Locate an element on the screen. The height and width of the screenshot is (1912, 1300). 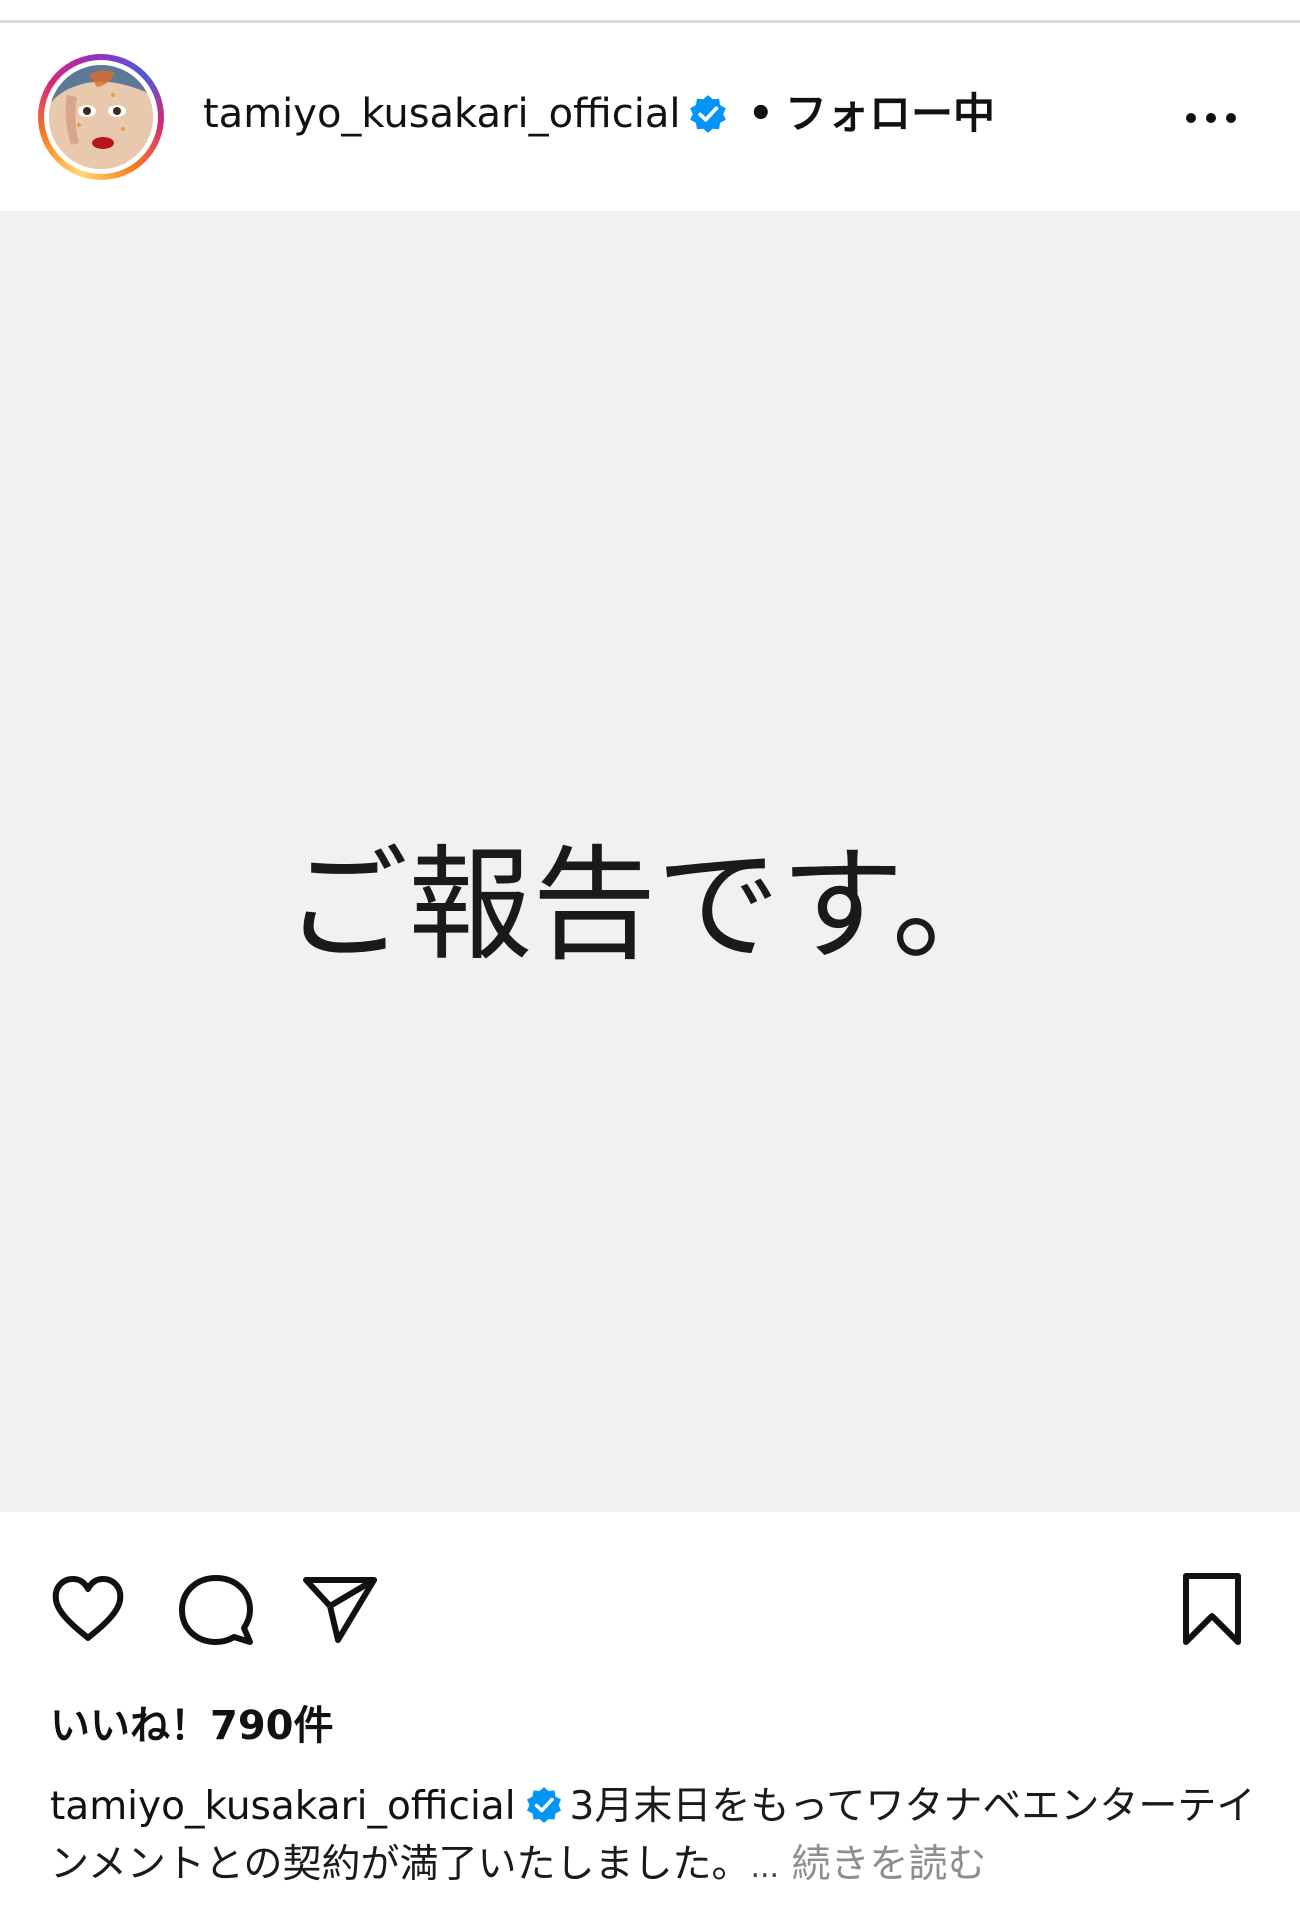
caption-username: tamiyo_kusakari_official is located at coordinates (283, 1806).